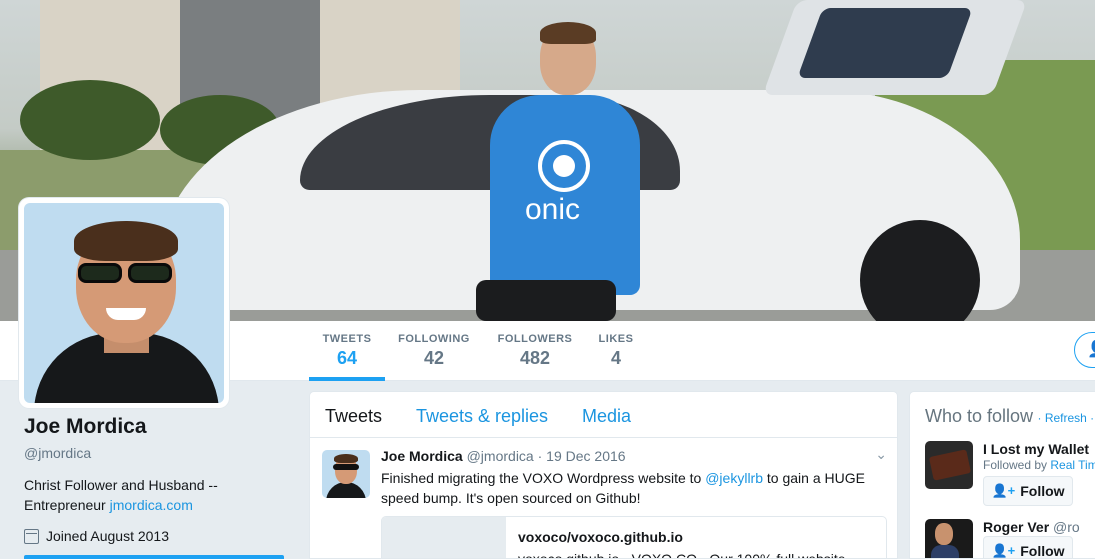 This screenshot has width=1095, height=559. What do you see at coordinates (159, 427) in the screenshot?
I see `profile-name: Joe Mordica` at bounding box center [159, 427].